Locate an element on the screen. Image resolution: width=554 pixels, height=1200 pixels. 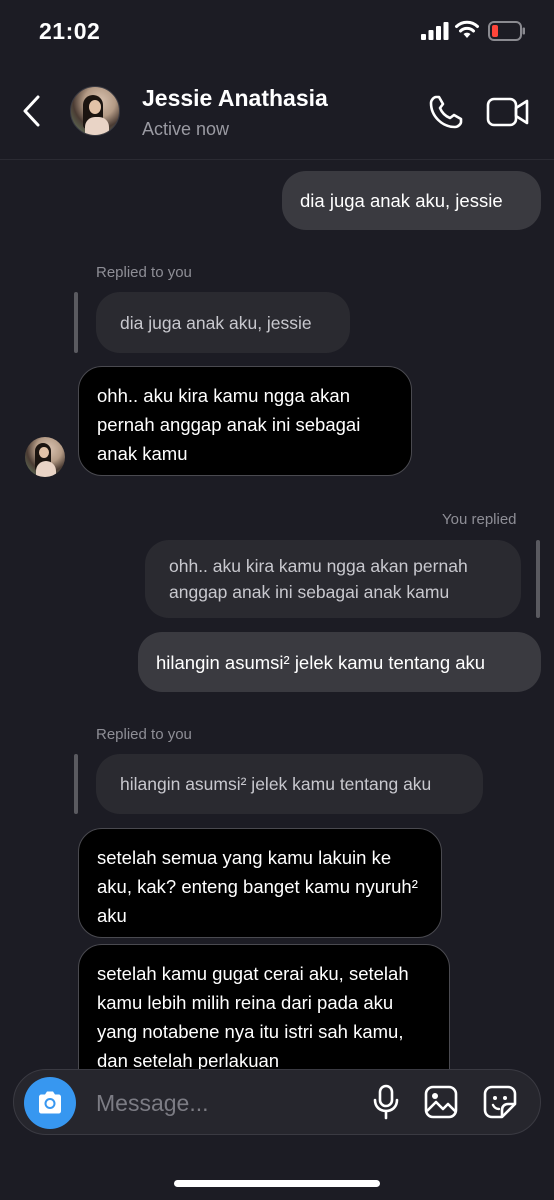
battery-icon is located at coordinates (506, 31).